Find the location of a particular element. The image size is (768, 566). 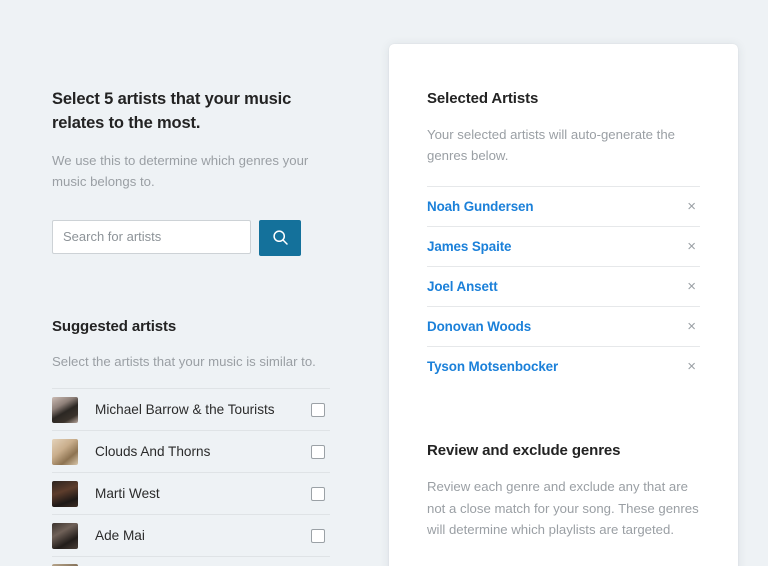

search-icon is located at coordinates (280, 237).